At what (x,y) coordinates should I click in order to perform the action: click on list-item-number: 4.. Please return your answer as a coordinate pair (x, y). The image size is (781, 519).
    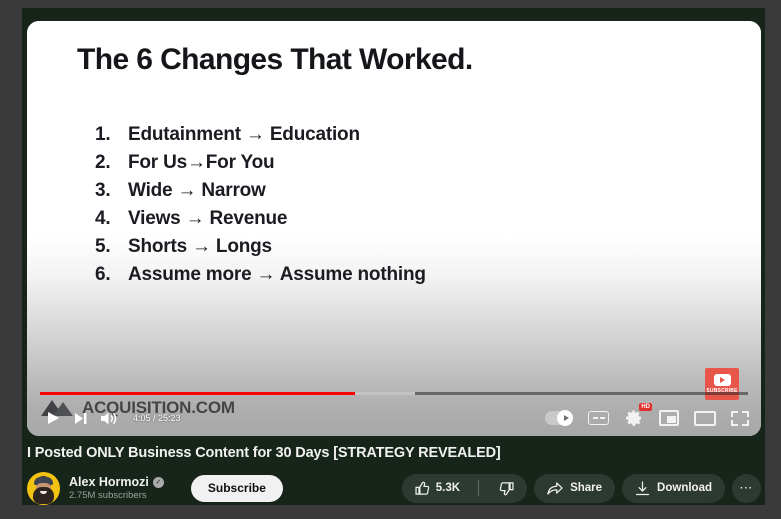
    Looking at the image, I should click on (103, 218).